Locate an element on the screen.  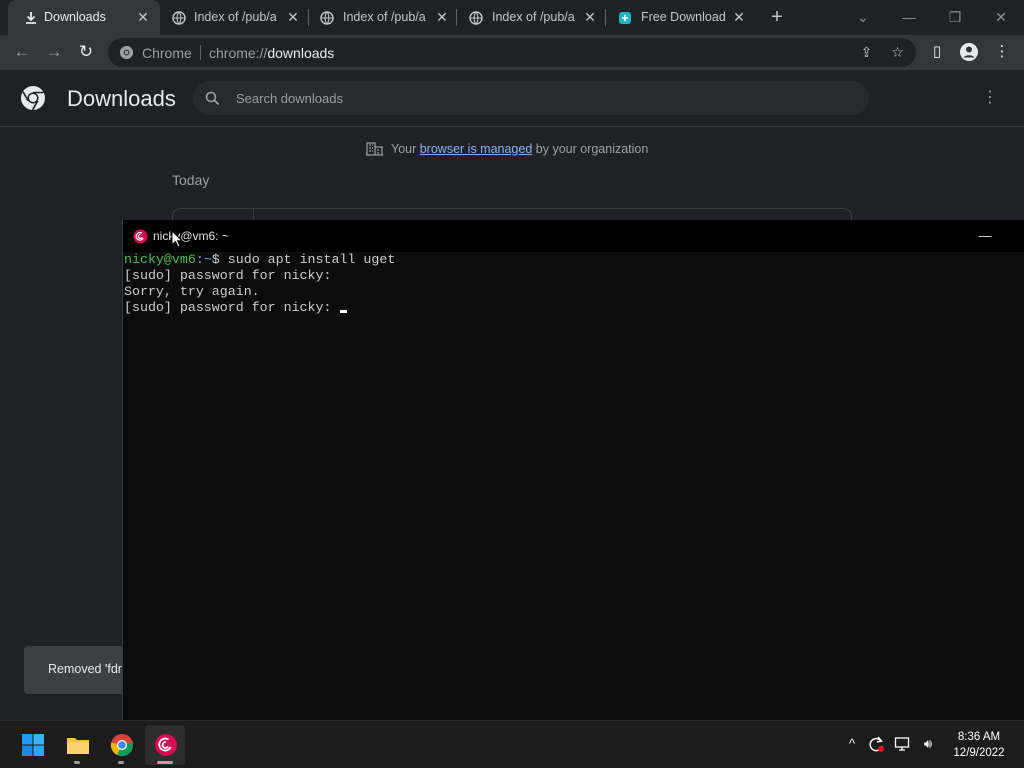
text-cursor is located at coordinates (344, 311).